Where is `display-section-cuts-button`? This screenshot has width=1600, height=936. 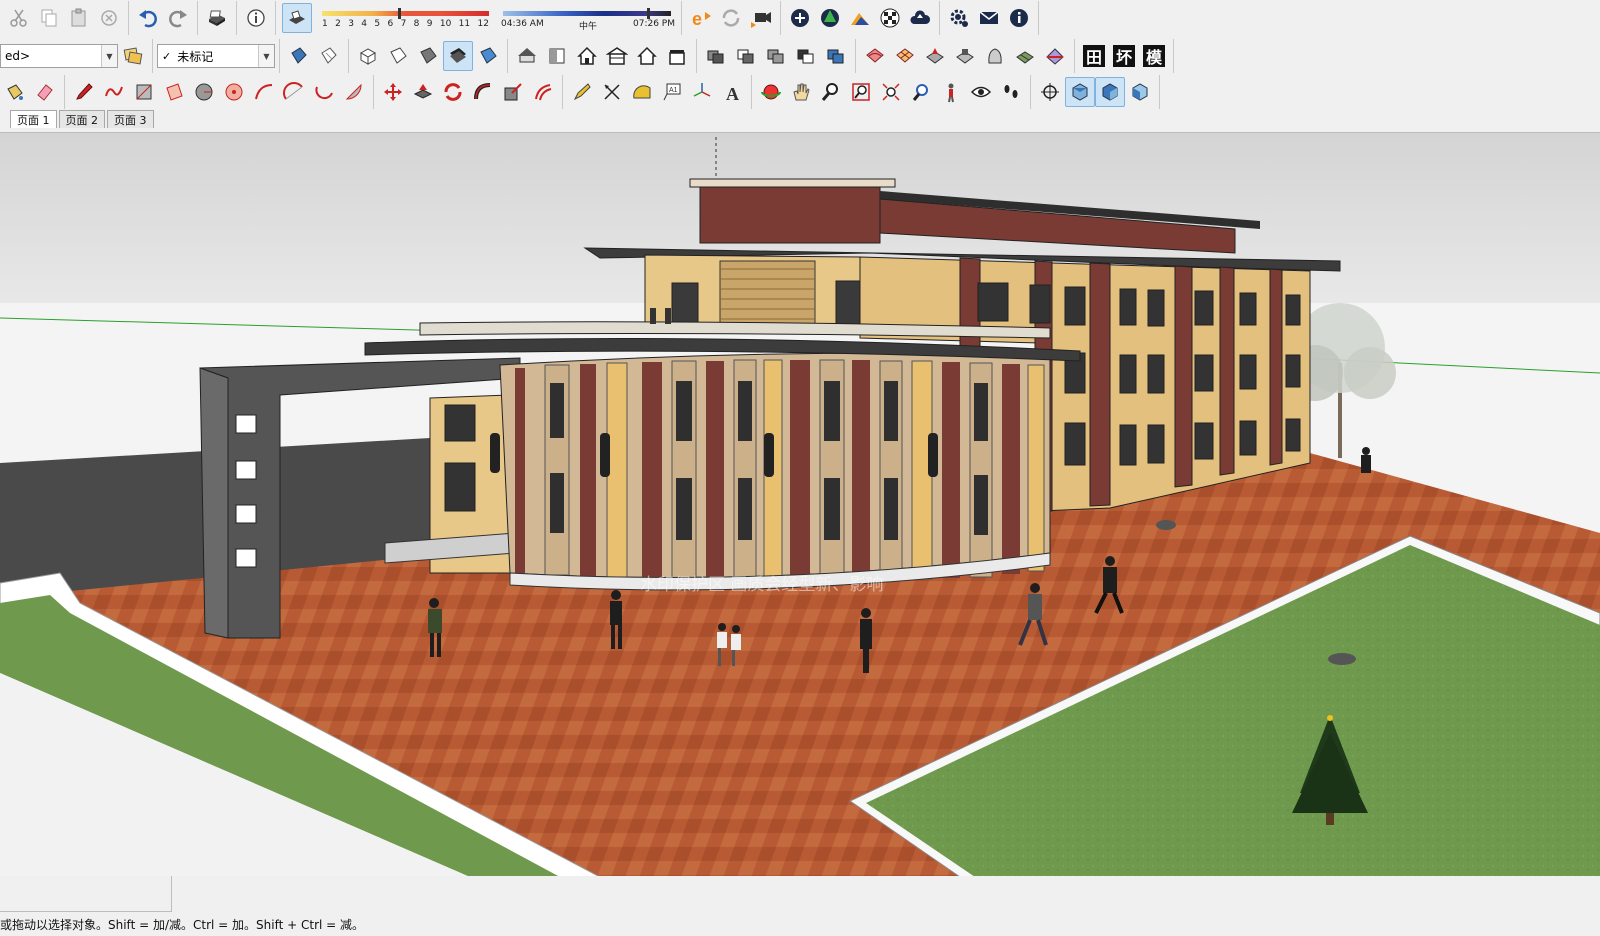
display-section-cuts-button is located at coordinates (1110, 92).